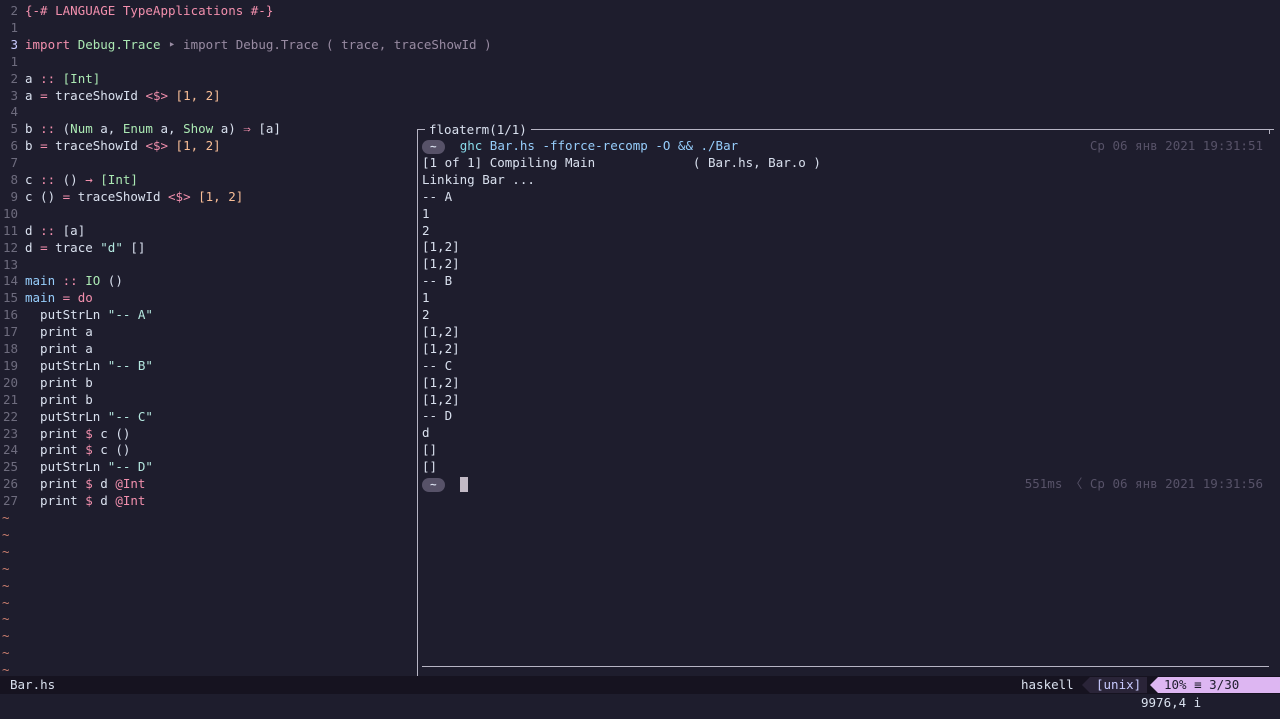 The height and width of the screenshot is (719, 1280). I want to click on line-number: 23, so click(10, 433).